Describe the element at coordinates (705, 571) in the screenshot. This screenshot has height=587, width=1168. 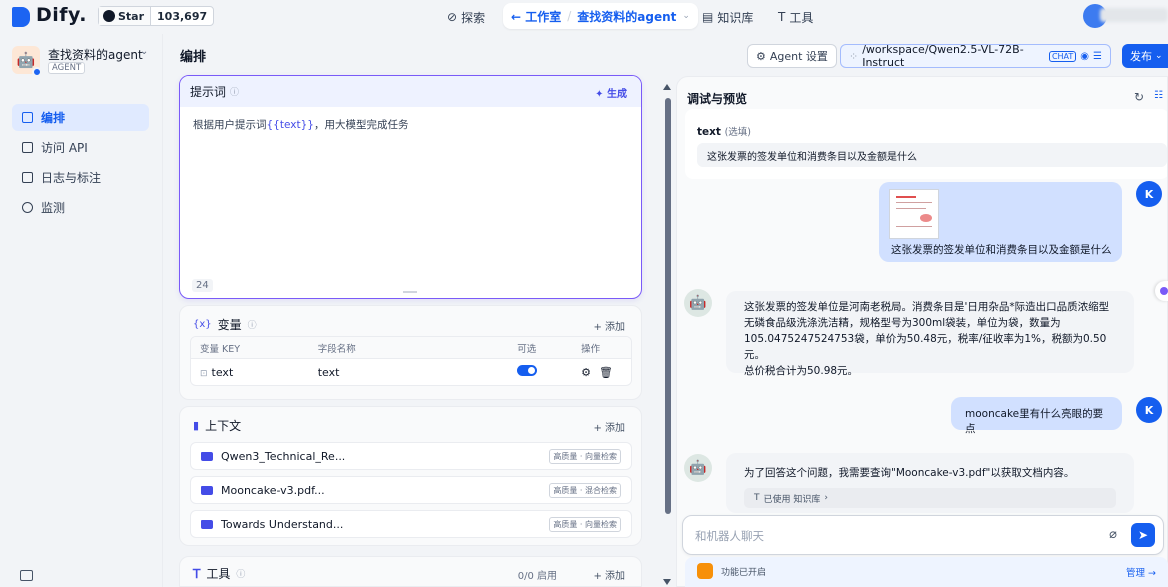
I see `features-icon` at that location.